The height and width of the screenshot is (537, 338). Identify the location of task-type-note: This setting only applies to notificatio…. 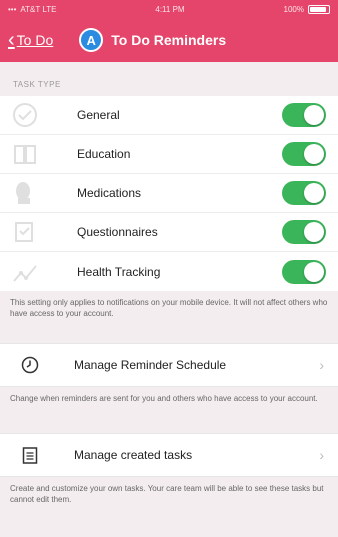
(169, 308).